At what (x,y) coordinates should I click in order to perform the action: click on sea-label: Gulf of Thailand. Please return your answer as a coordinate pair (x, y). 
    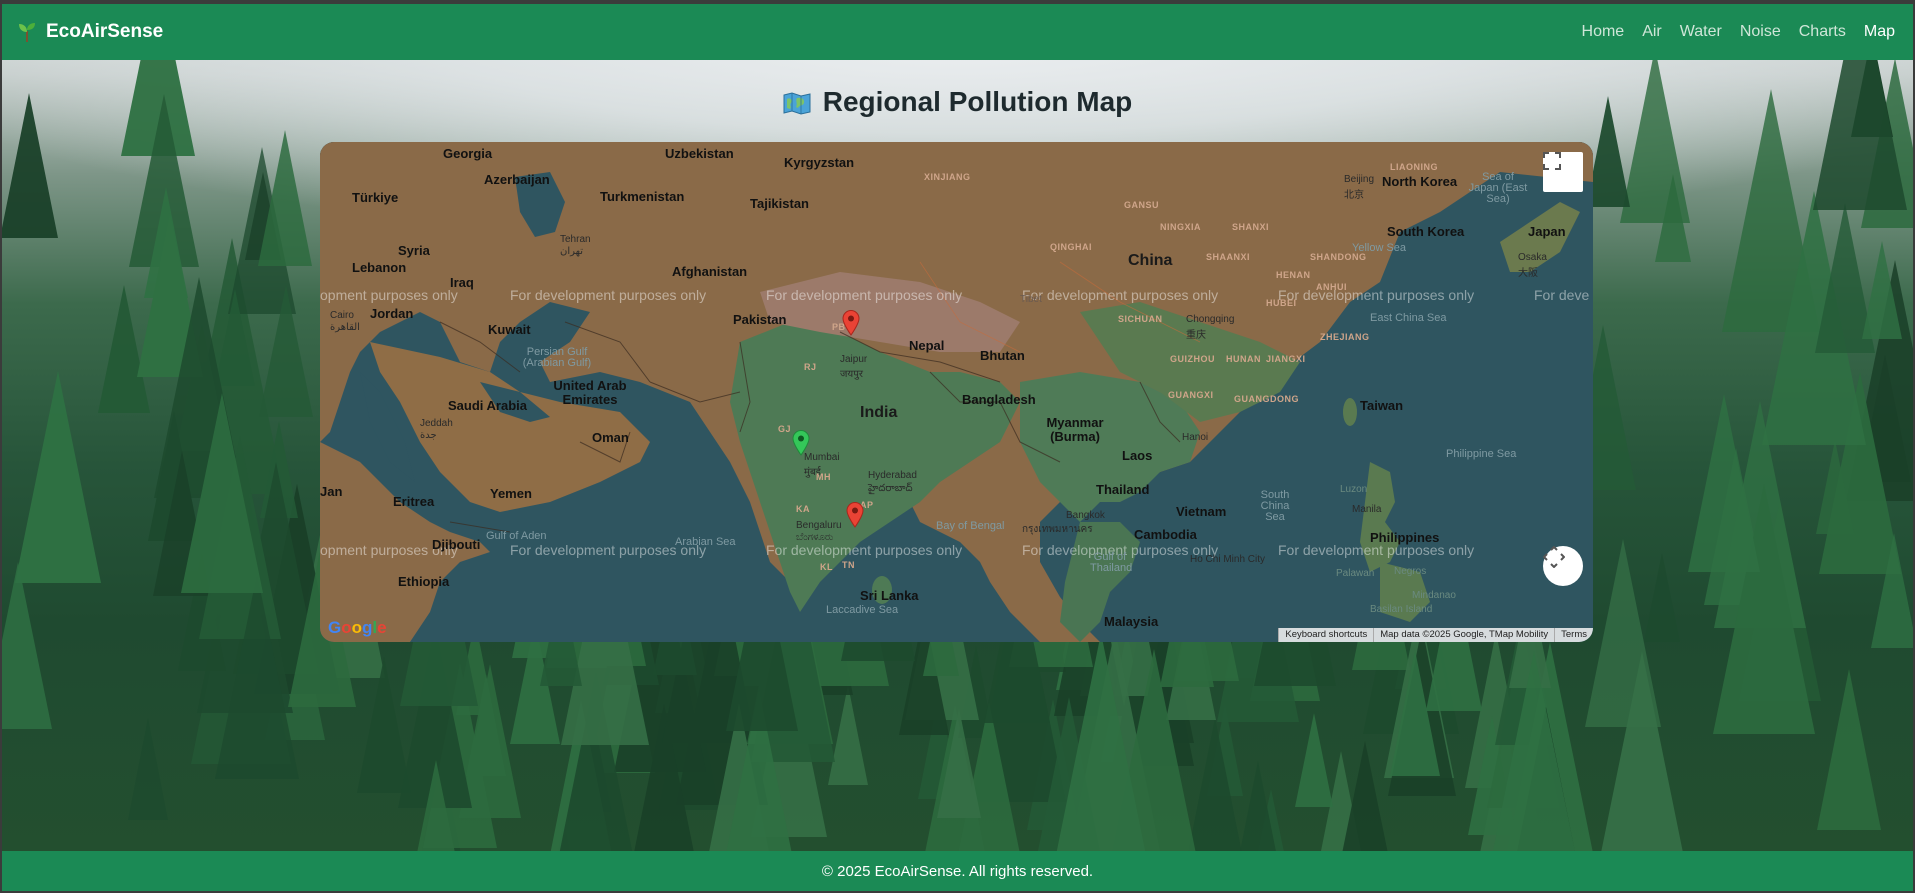
    Looking at the image, I should click on (1111, 562).